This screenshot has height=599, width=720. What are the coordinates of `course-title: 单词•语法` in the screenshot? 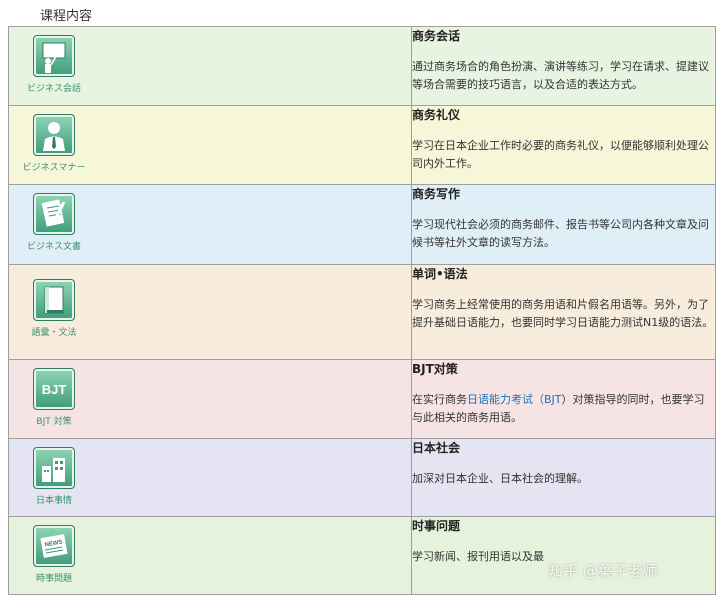 It's located at (440, 274).